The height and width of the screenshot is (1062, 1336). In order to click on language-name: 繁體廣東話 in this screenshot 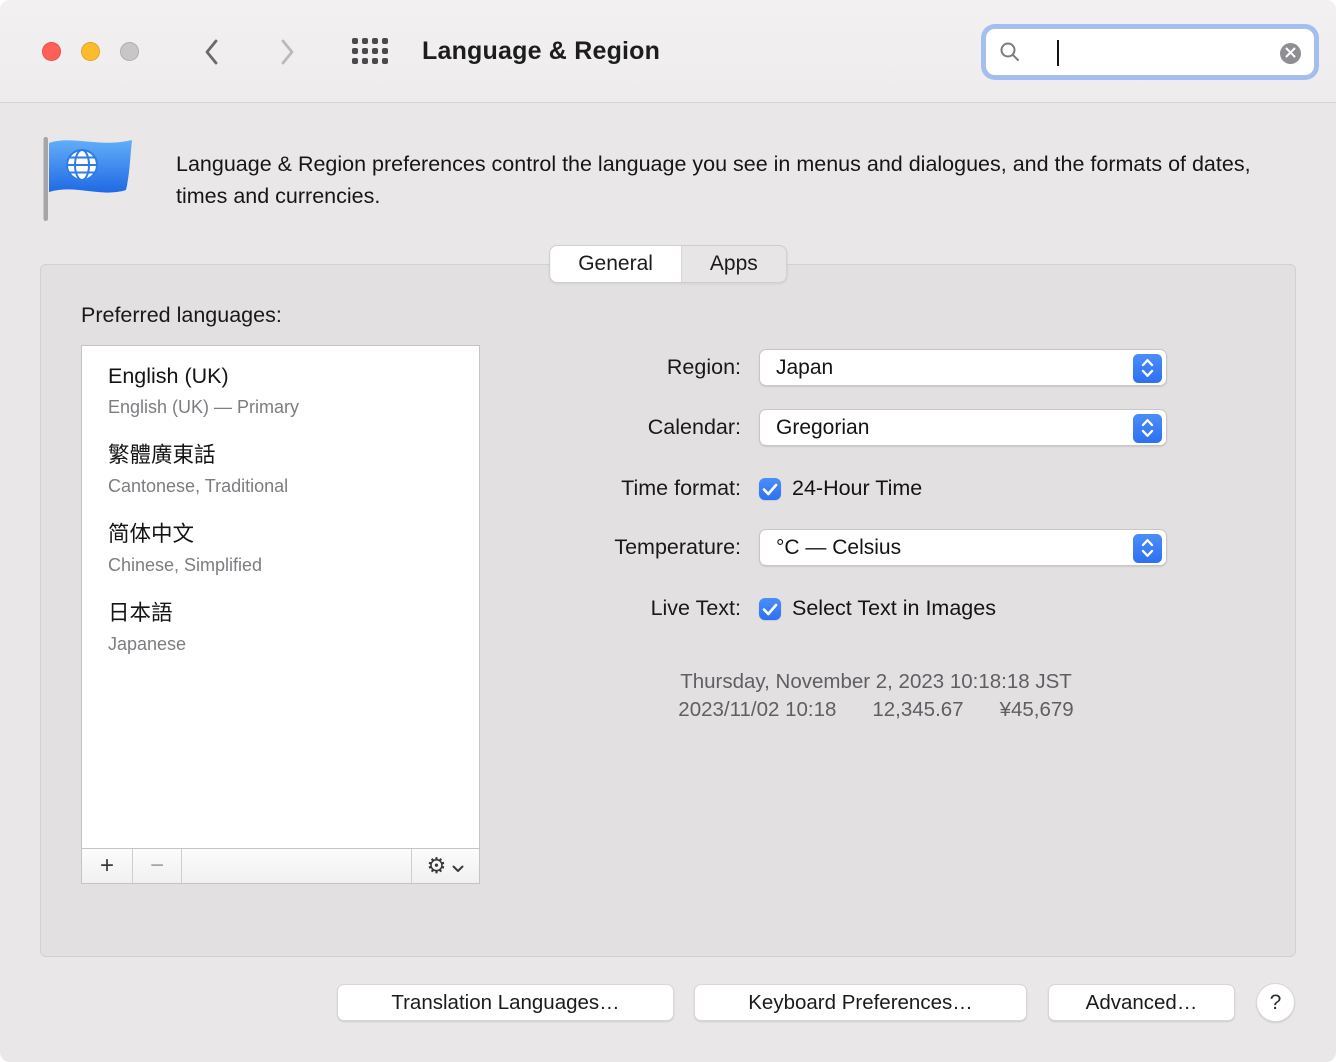, I will do `click(162, 455)`.